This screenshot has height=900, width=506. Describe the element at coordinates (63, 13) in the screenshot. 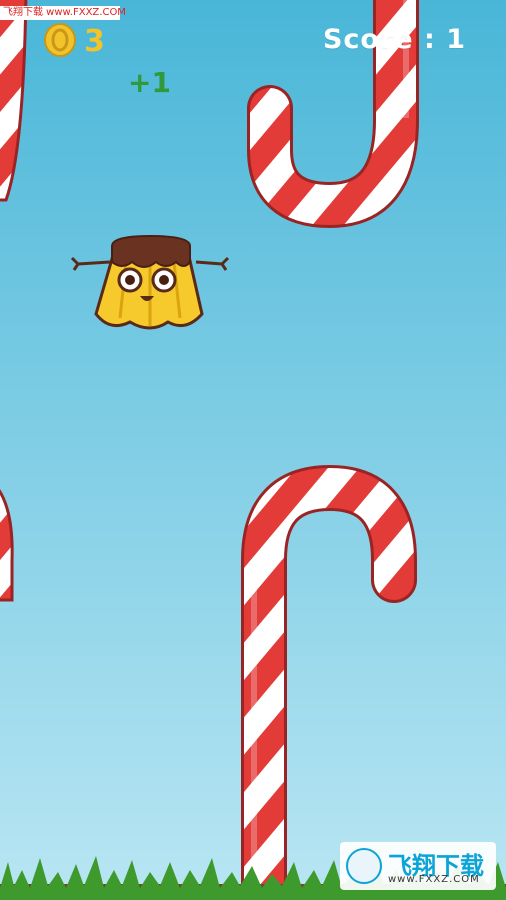

I see `watermark-top: 飞翔下载 www.FXXZ.COM` at that location.